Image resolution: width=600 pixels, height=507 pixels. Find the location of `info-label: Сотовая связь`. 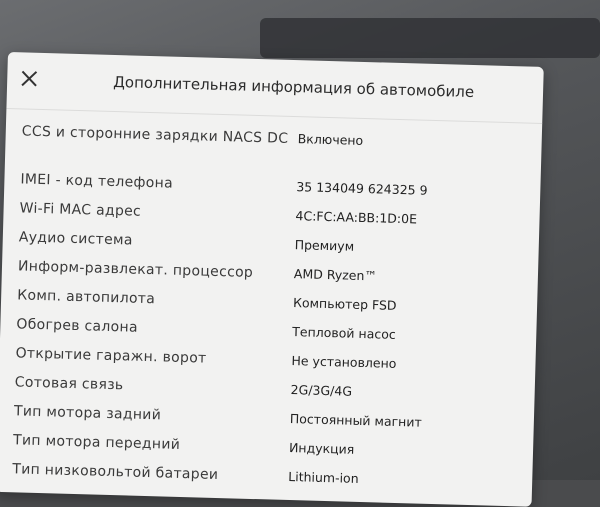

info-label: Сотовая связь is located at coordinates (69, 384).